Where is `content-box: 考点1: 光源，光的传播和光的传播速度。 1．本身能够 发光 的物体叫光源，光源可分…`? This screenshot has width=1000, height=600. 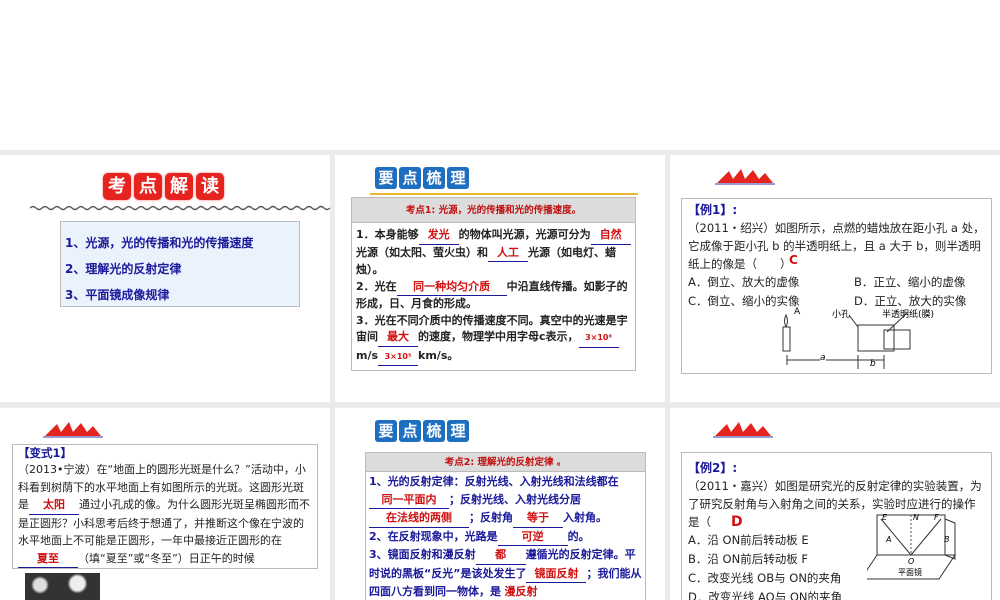
content-box: 考点1: 光源，光的传播和光的传播速度。 1．本身能够 发光 的物体叫光源，光源可分… is located at coordinates (493, 284).